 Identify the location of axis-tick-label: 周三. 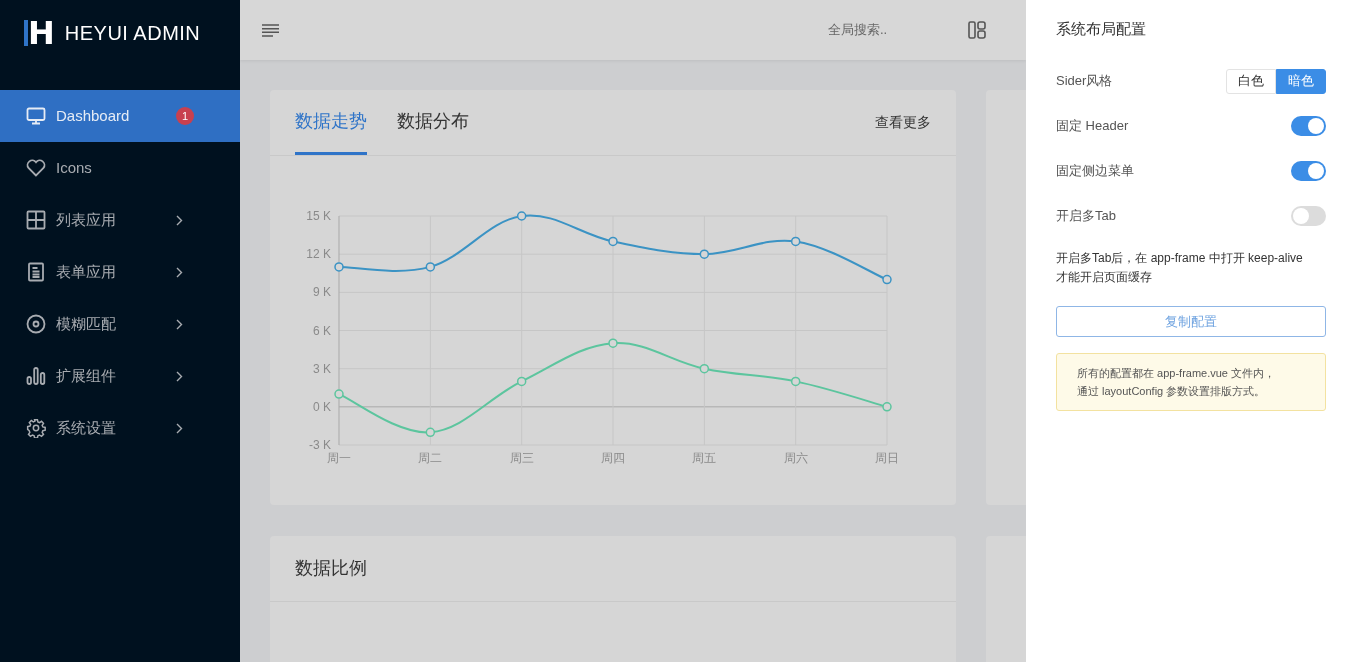
(521, 458).